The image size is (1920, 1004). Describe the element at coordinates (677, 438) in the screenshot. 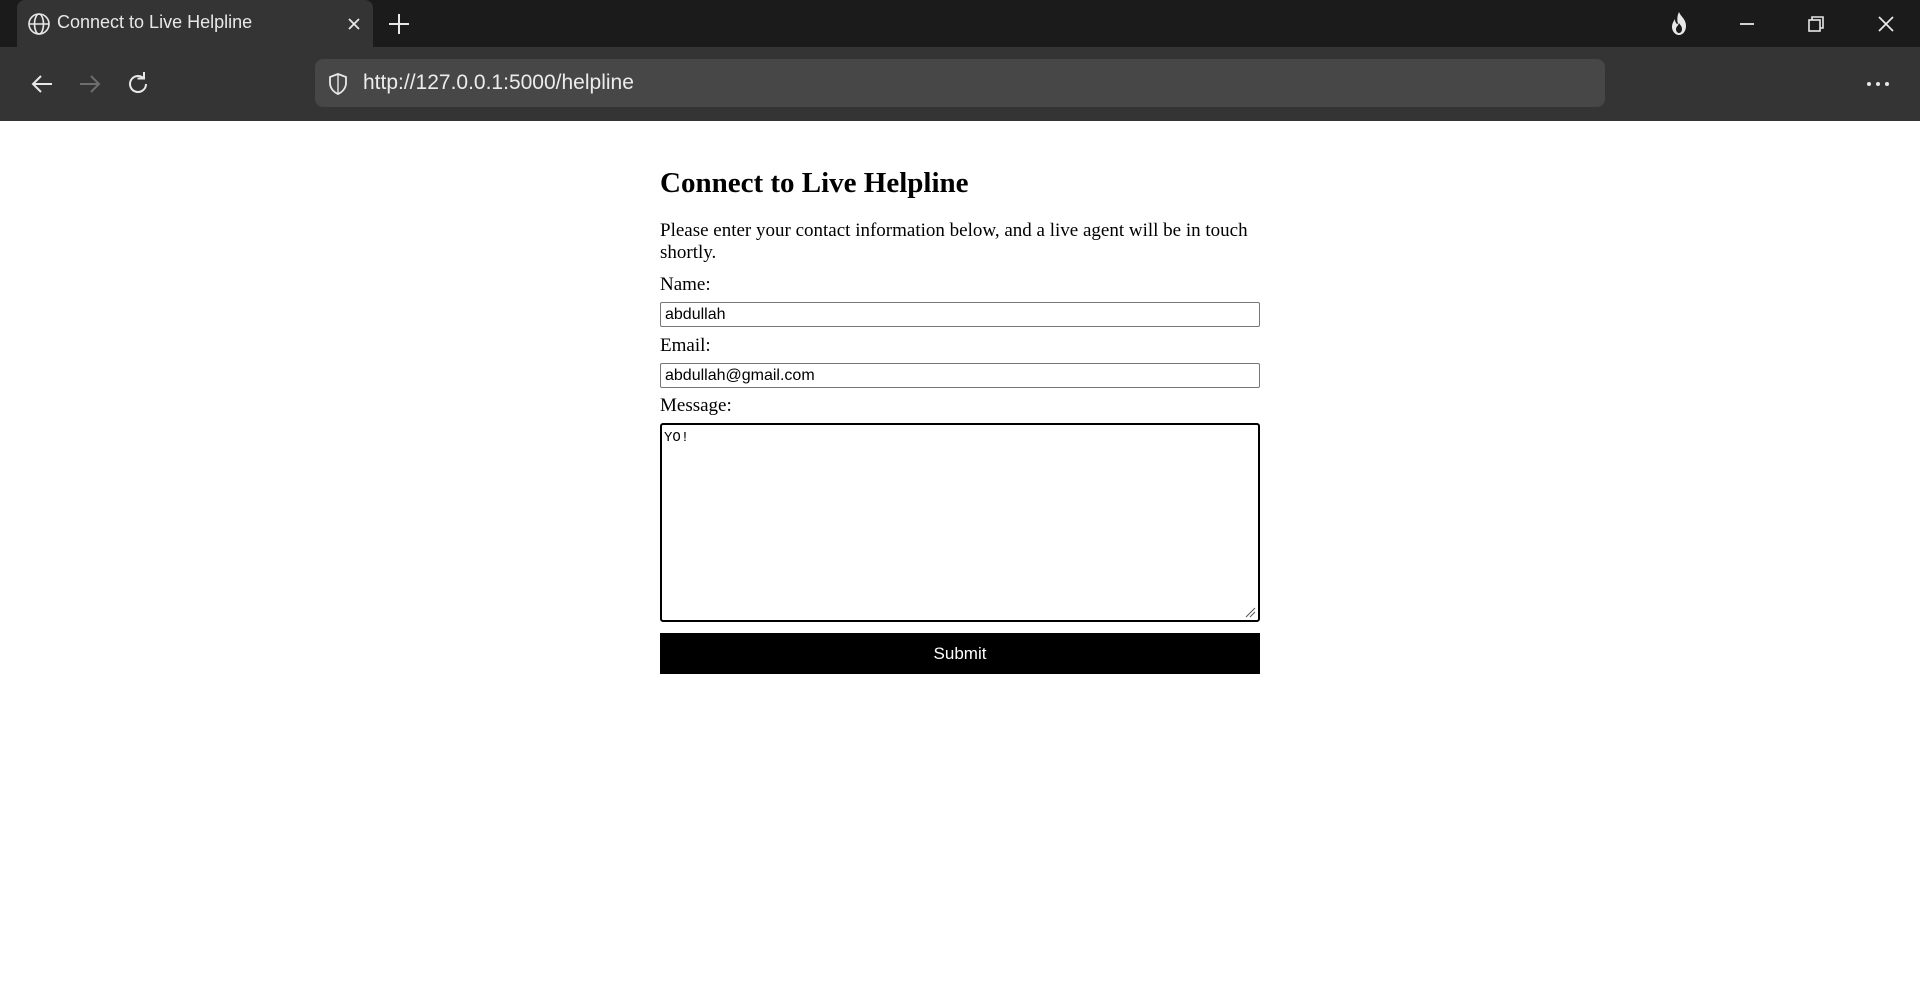

I see `message-text: YO!` at that location.